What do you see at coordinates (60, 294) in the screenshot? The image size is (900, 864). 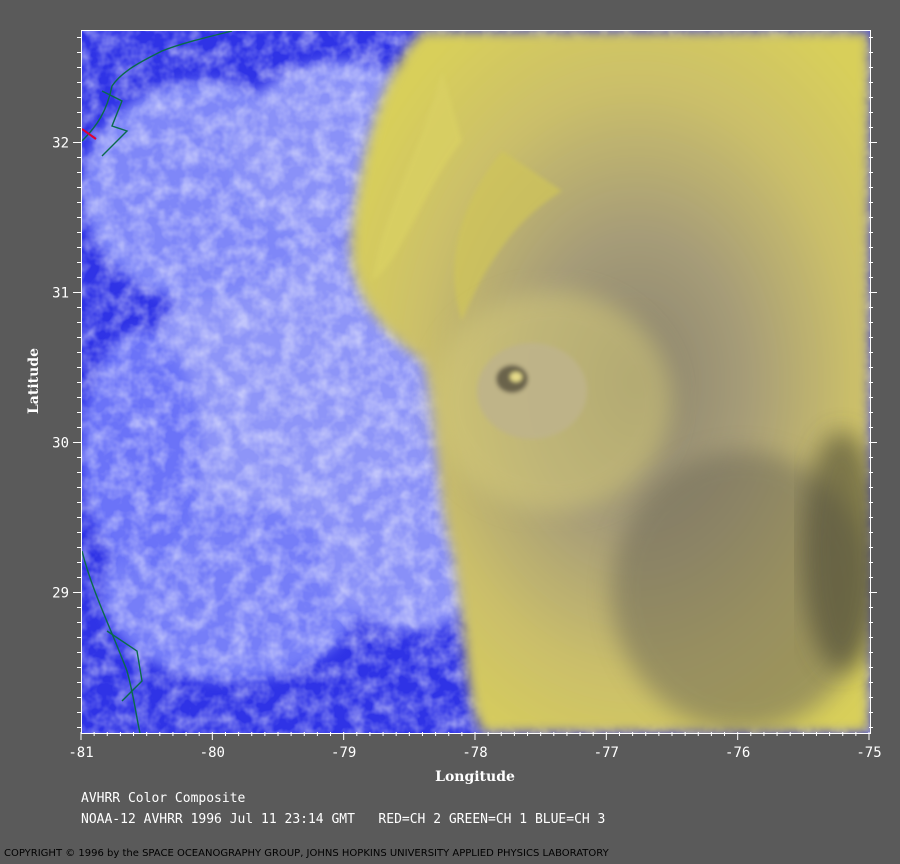 I see `y-tick-label: 31` at bounding box center [60, 294].